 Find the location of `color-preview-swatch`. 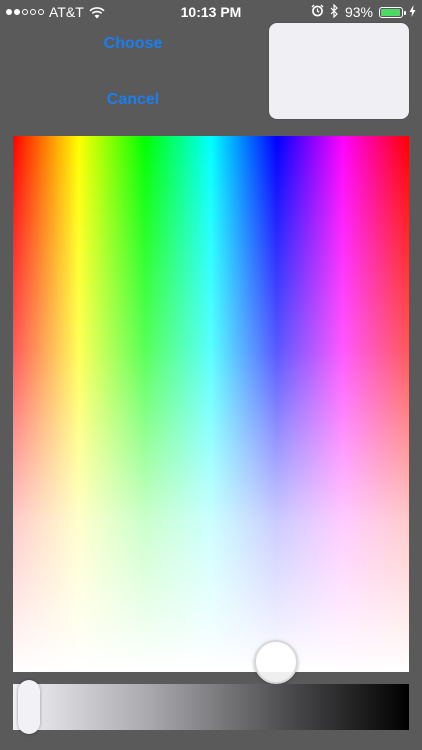

color-preview-swatch is located at coordinates (339, 71).